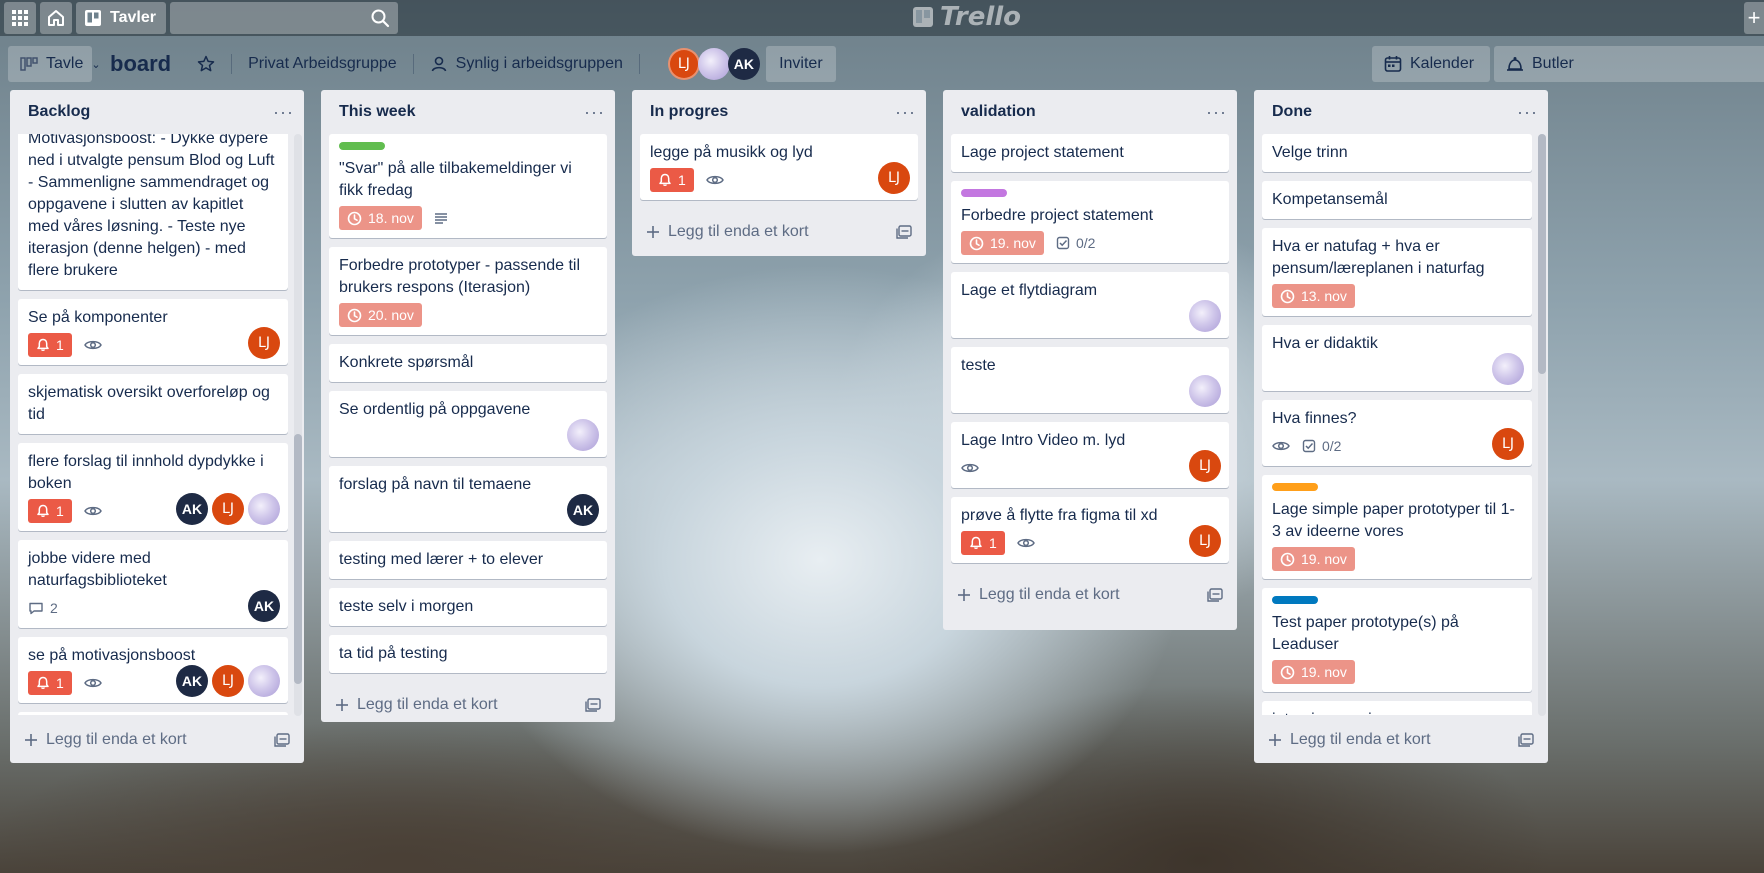  What do you see at coordinates (153, 332) in the screenshot?
I see `card: Se på komponenter 1 LJ` at bounding box center [153, 332].